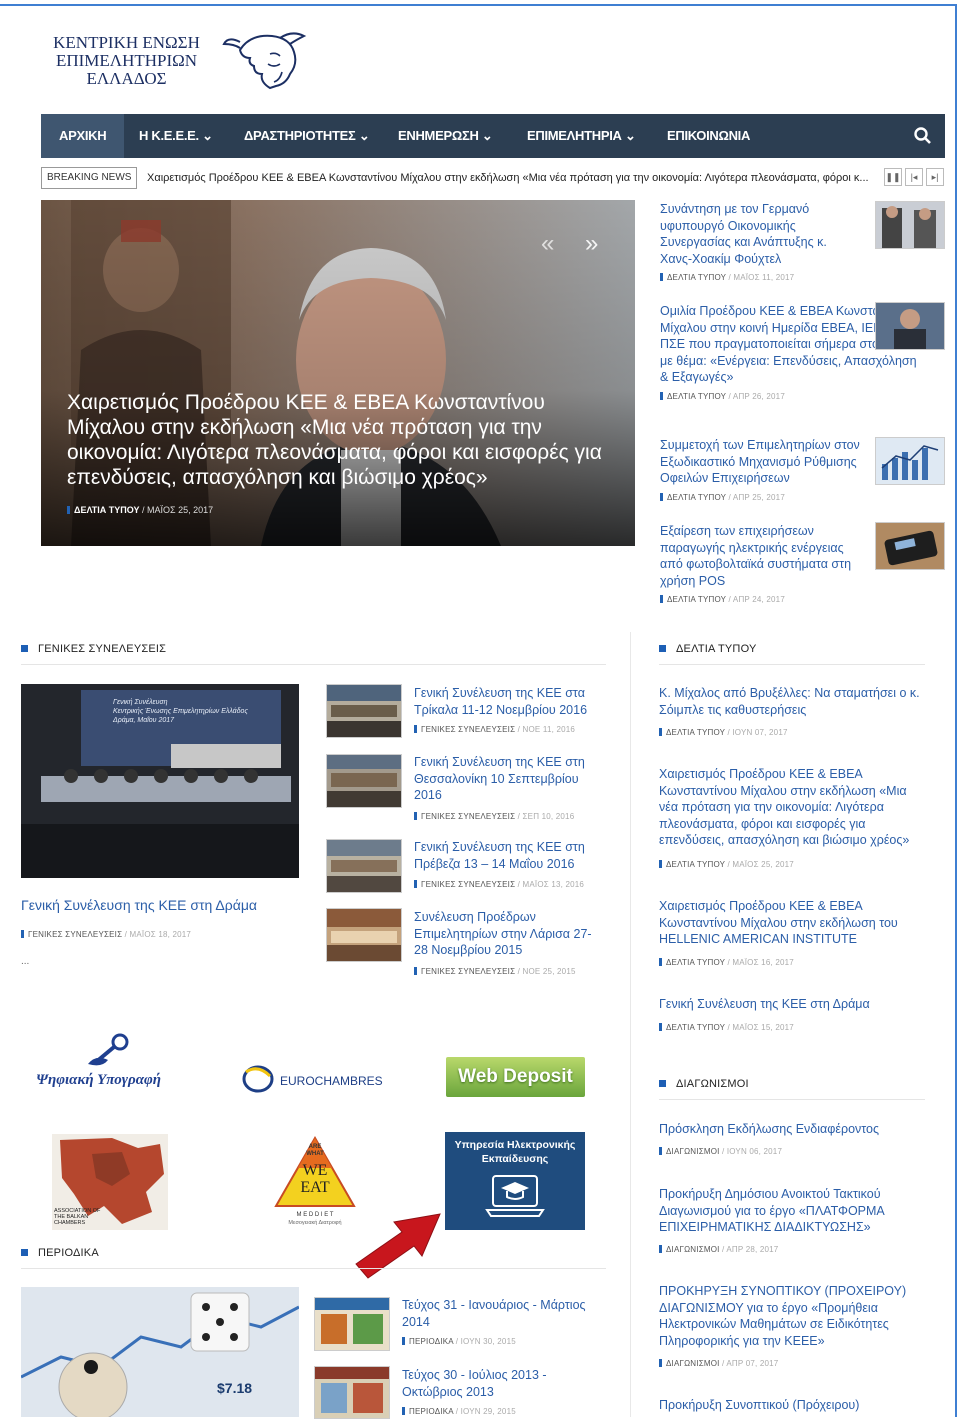 This screenshot has width=957, height=1419. What do you see at coordinates (307, 136) in the screenshot?
I see `nav-item-activities: ΔΡΑΣΤΗΡΙΟΤΗΤΕΣ ⌄` at bounding box center [307, 136].